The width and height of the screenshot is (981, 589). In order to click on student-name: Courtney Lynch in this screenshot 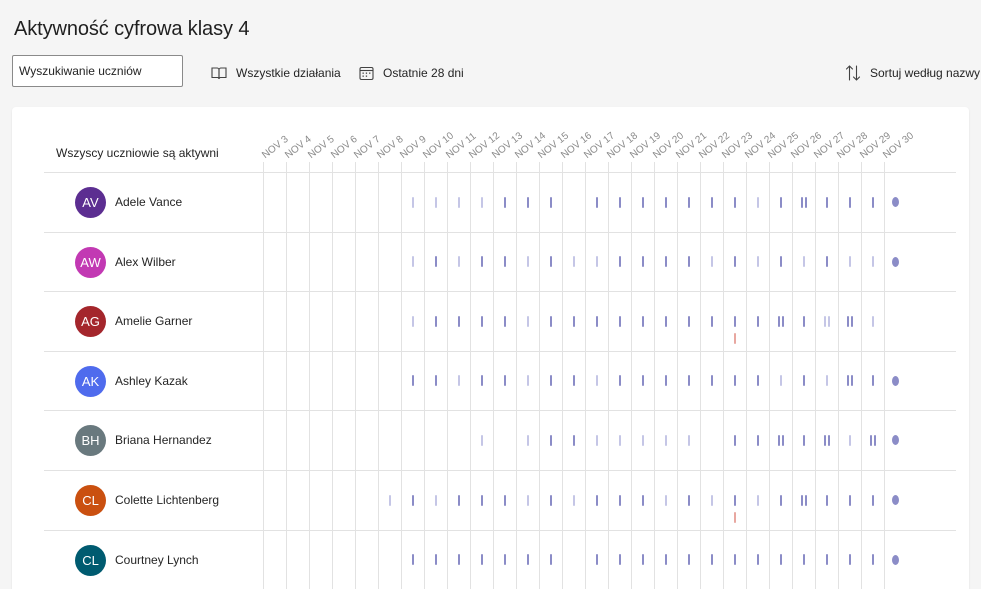, I will do `click(157, 560)`.